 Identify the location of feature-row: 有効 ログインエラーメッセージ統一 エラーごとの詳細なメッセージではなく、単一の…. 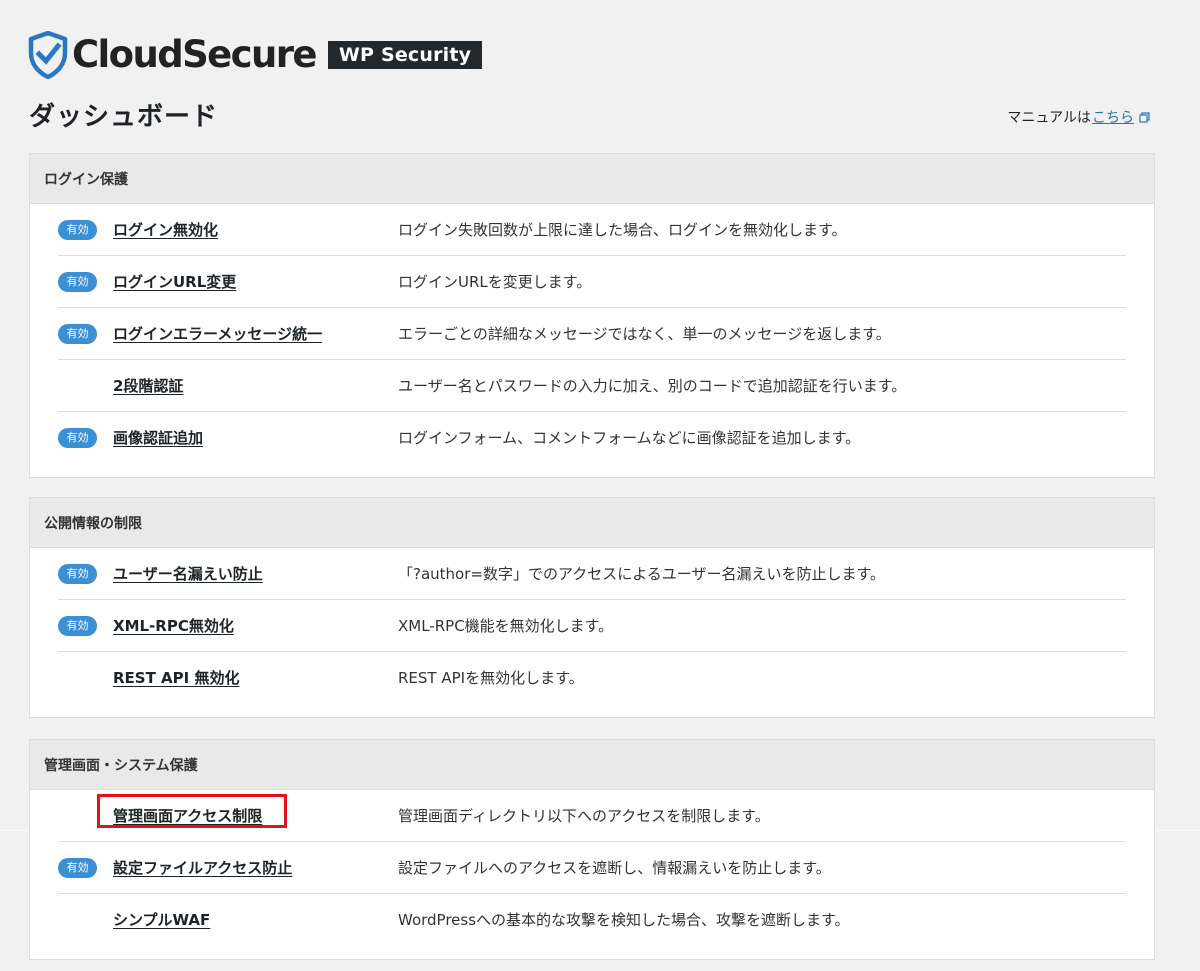
(592, 334).